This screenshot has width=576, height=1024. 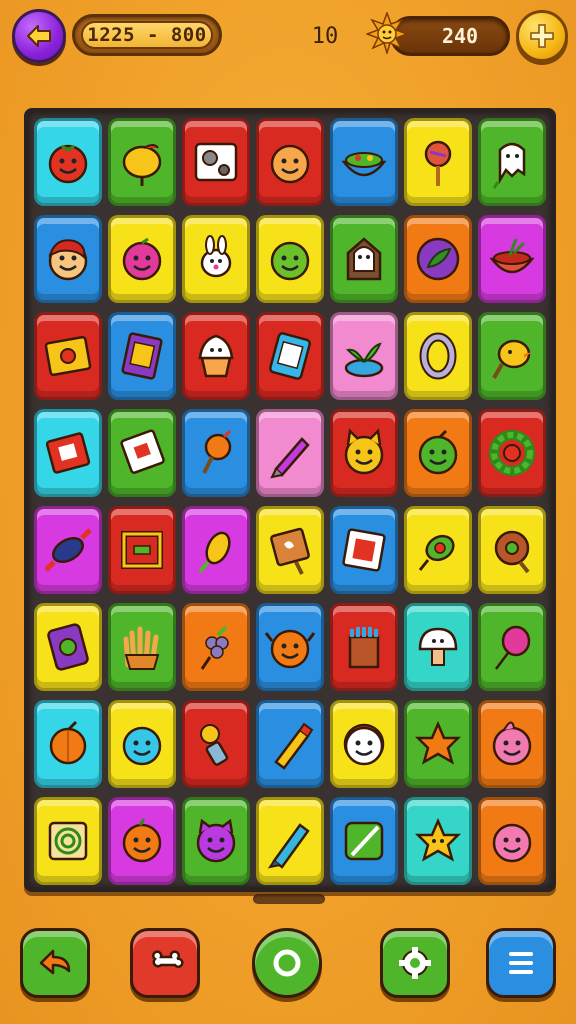 I want to click on orange-fruit-icon, so click(x=68, y=742).